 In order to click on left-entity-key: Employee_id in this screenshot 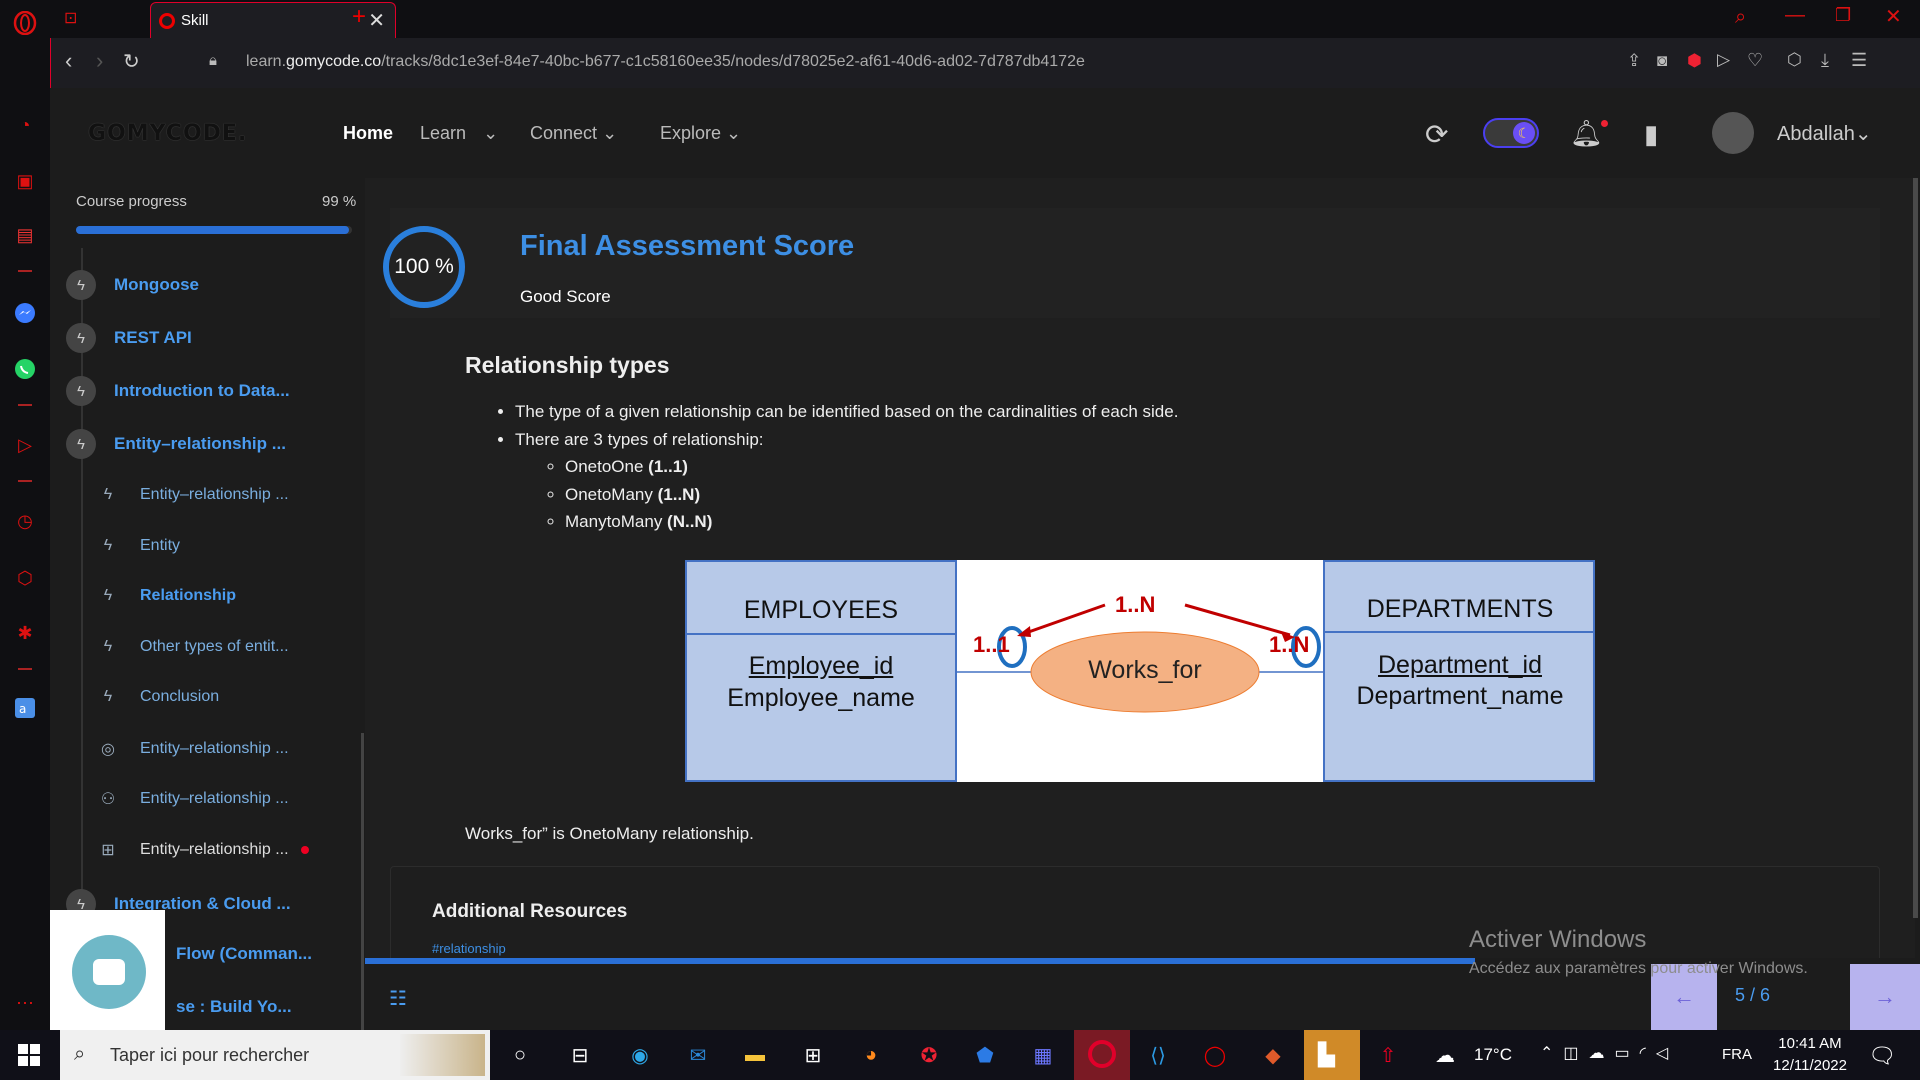, I will do `click(821, 666)`.